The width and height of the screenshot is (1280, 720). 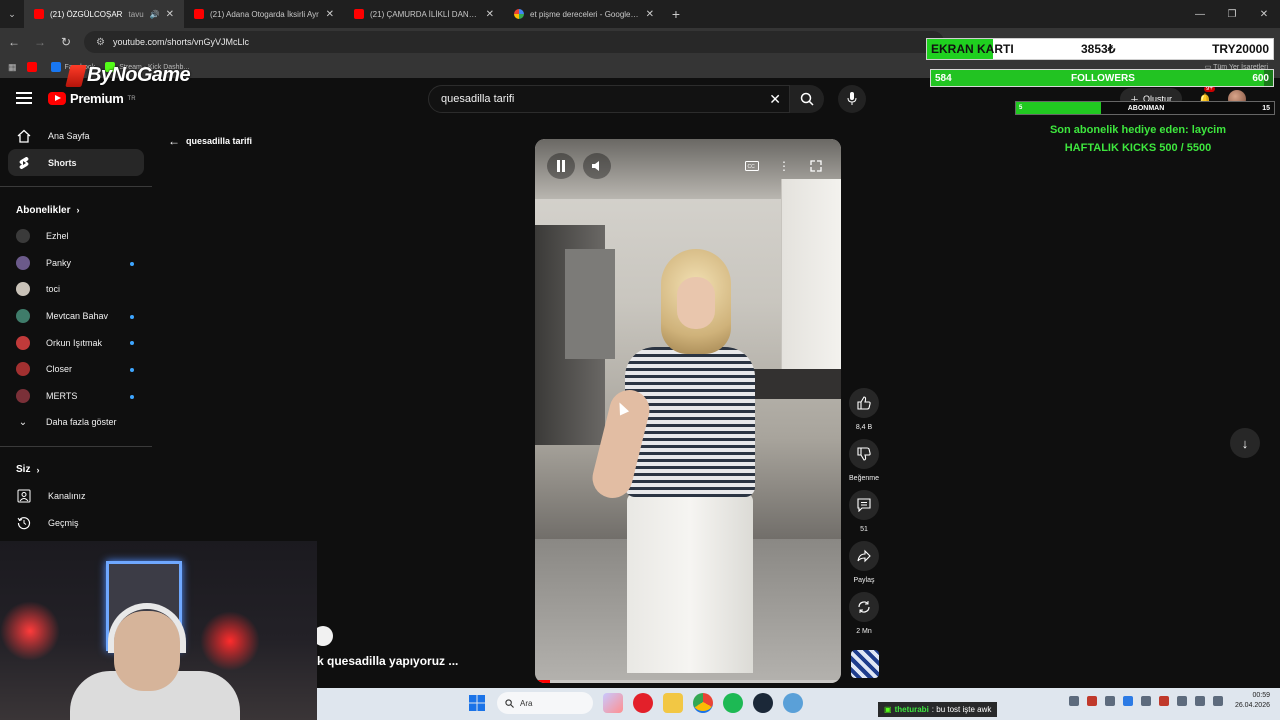 I want to click on url-field: ⚙ youtube.com/shorts/vnGyVJMcLlc, so click(x=514, y=42).